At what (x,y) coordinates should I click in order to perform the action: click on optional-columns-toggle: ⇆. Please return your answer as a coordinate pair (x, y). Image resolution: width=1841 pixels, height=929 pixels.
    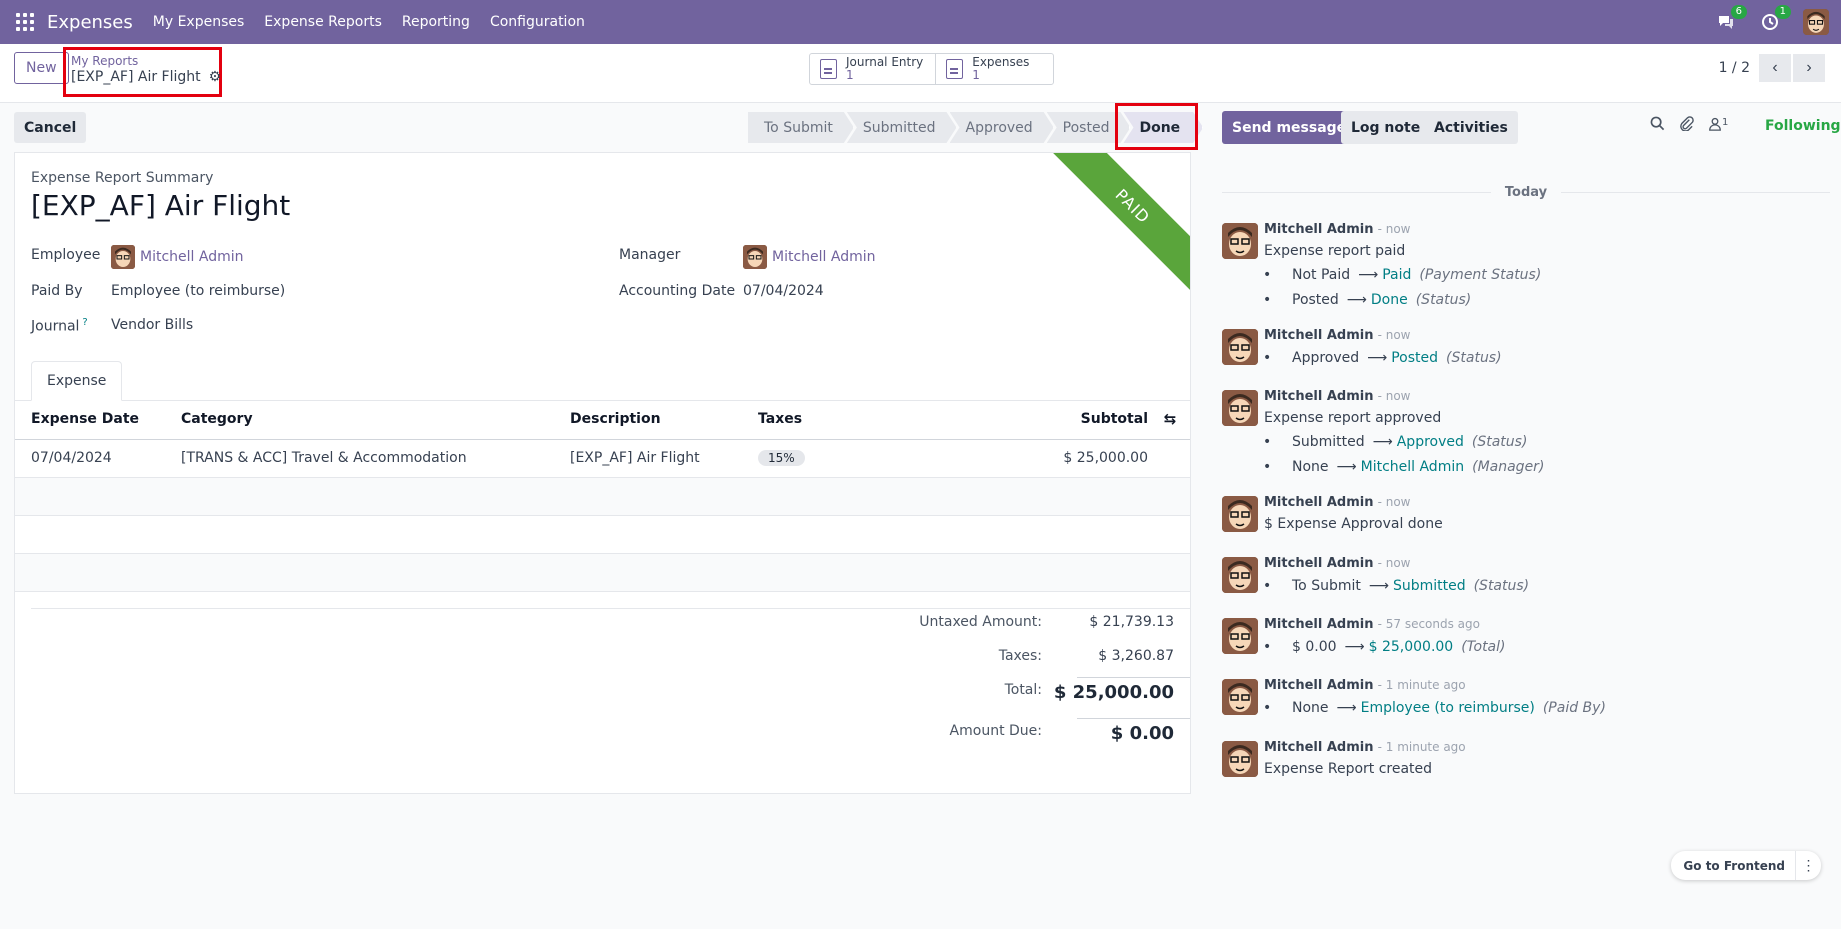
    Looking at the image, I should click on (1169, 420).